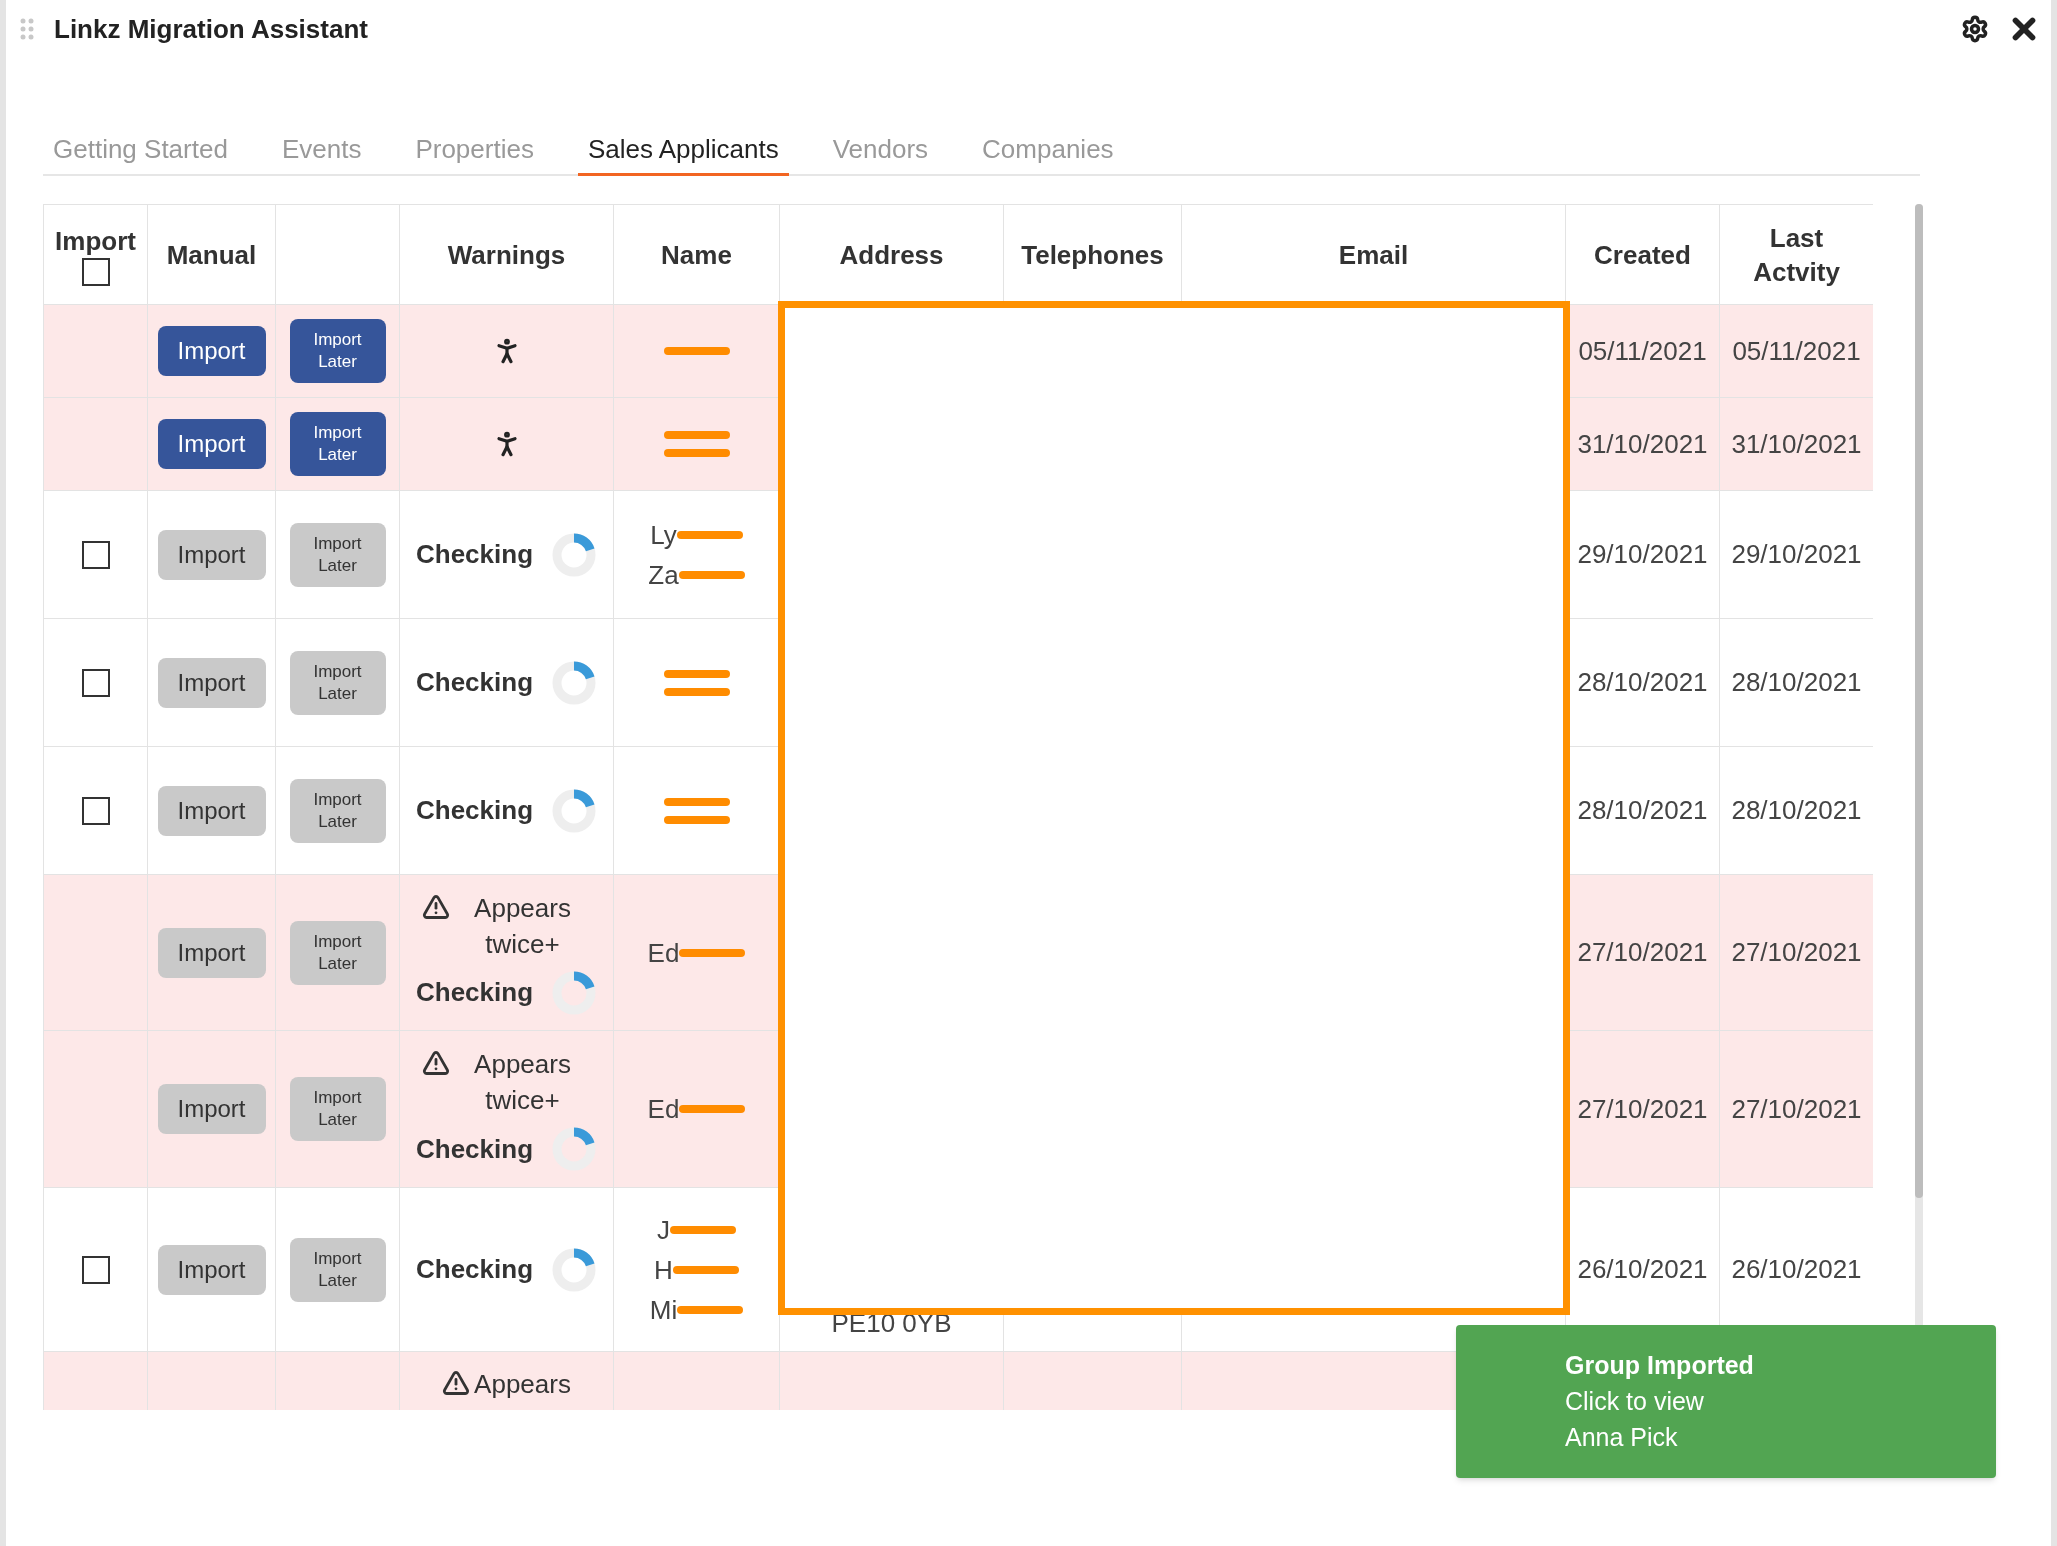 Image resolution: width=2057 pixels, height=1546 pixels. I want to click on created-cell-text: 31/10/2021, so click(1642, 444).